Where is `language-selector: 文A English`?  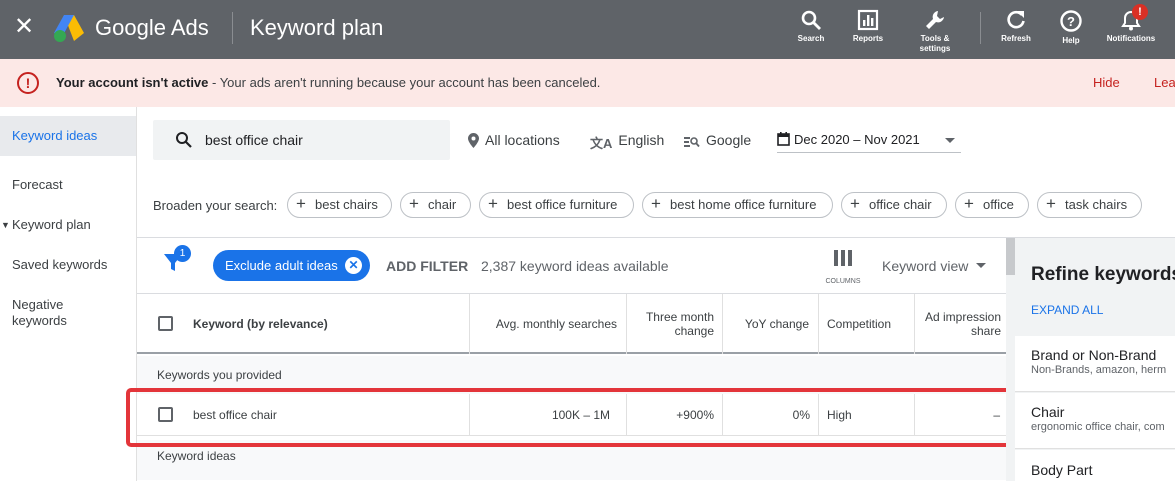 language-selector: 文A English is located at coordinates (627, 142).